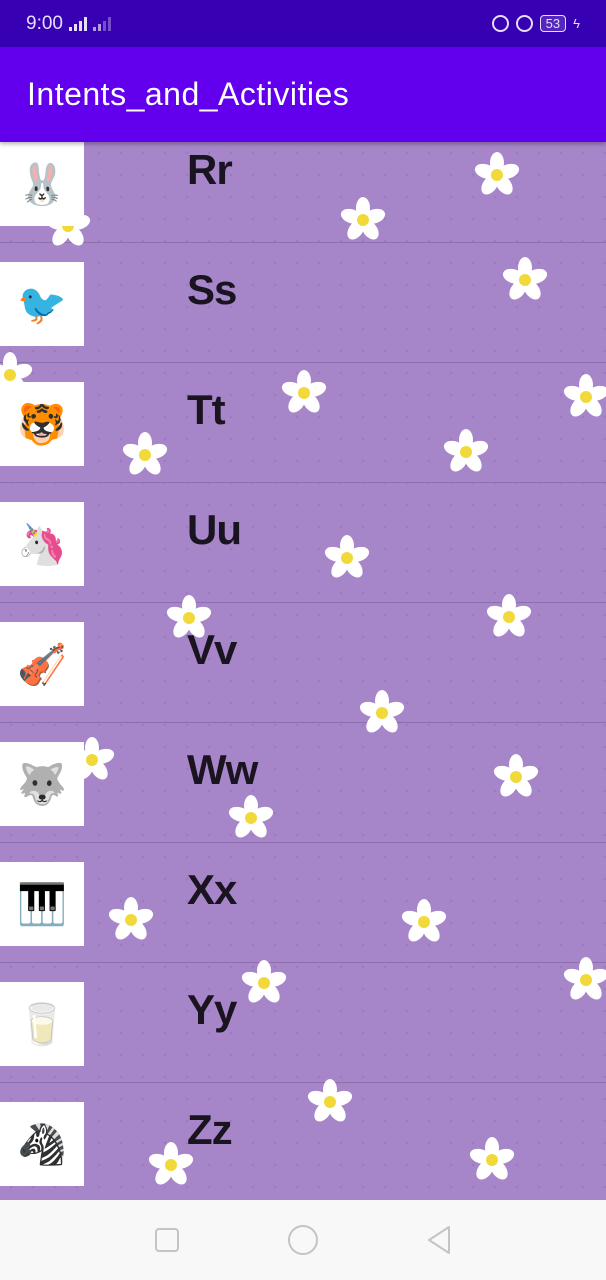 The width and height of the screenshot is (606, 1280). I want to click on sparrows-image: 🐦, so click(42, 304).